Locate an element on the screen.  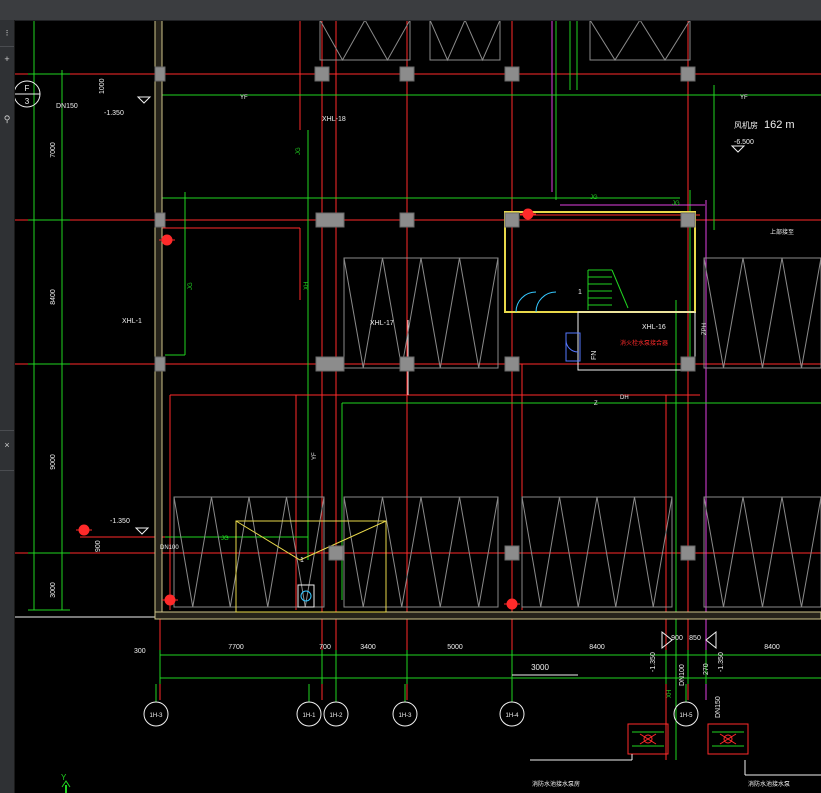
label-xh: XH is located at coordinates (307, 286).